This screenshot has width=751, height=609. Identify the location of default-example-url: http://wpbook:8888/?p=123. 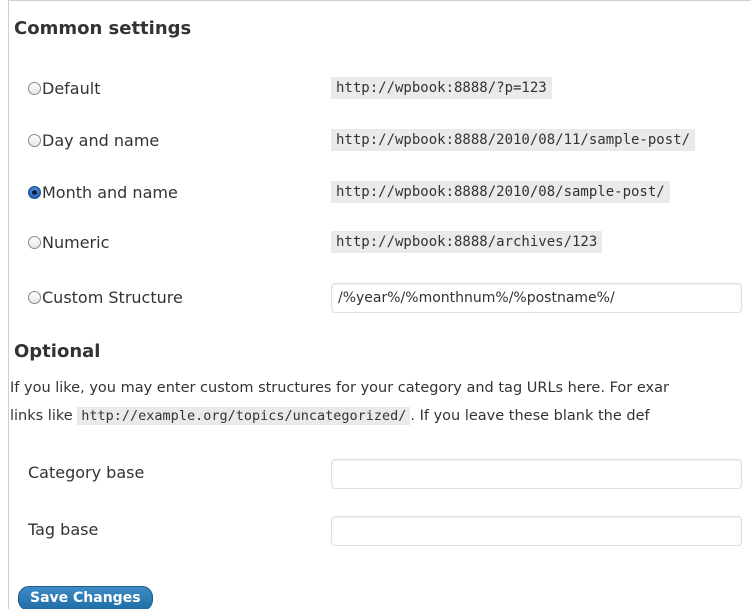
(441, 88).